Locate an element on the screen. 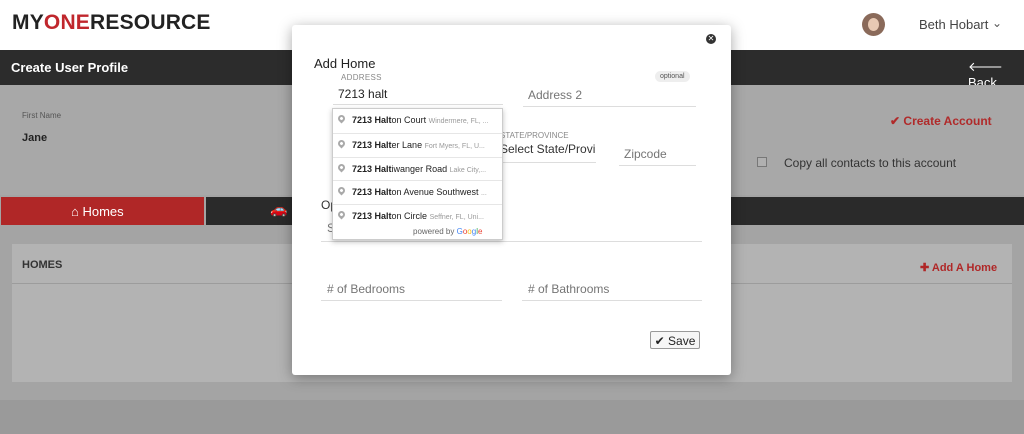 The image size is (1024, 434). state-select: Select State/Province is located at coordinates (548, 152).